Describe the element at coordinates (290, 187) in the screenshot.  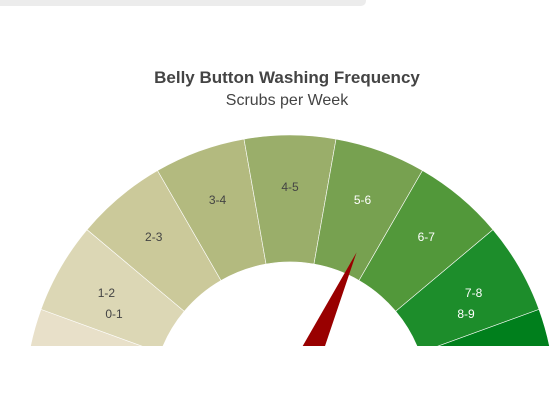
I see `gauge-label-4-5: 4-5` at that location.